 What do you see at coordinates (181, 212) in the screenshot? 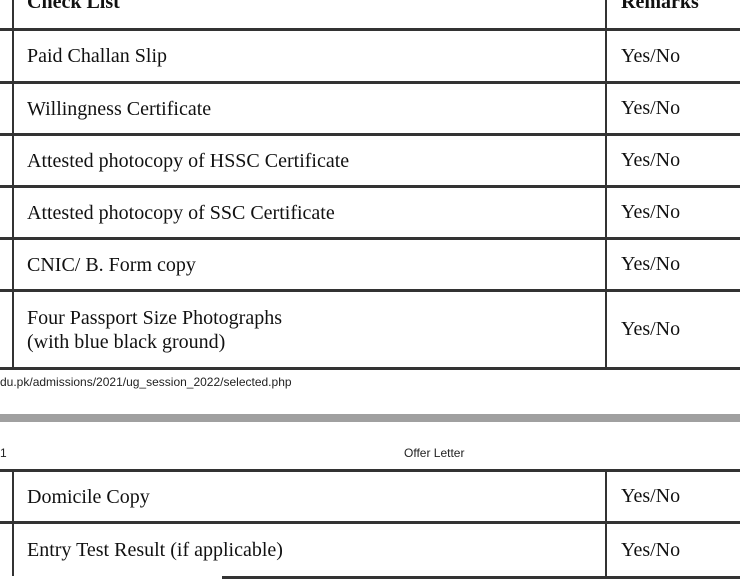
I see `check-item: Attested photocopy of SSC Certificate` at bounding box center [181, 212].